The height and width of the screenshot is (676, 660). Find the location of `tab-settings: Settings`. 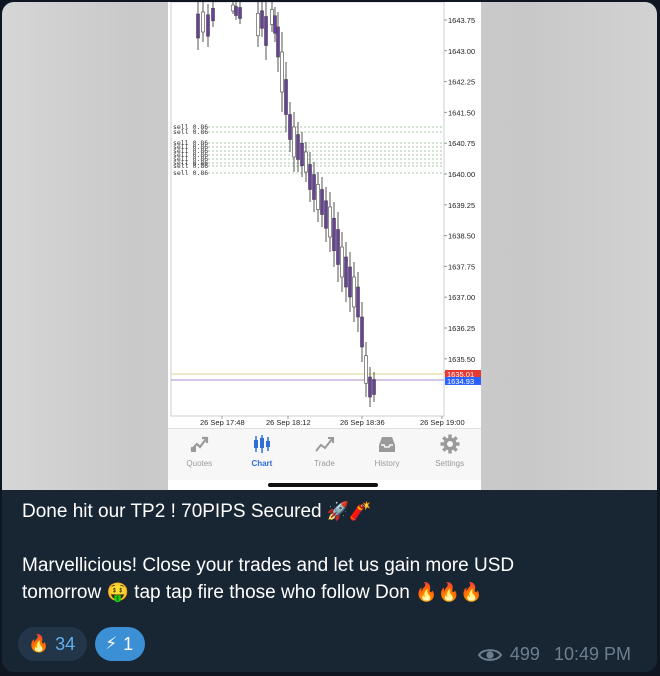

tab-settings: Settings is located at coordinates (450, 450).